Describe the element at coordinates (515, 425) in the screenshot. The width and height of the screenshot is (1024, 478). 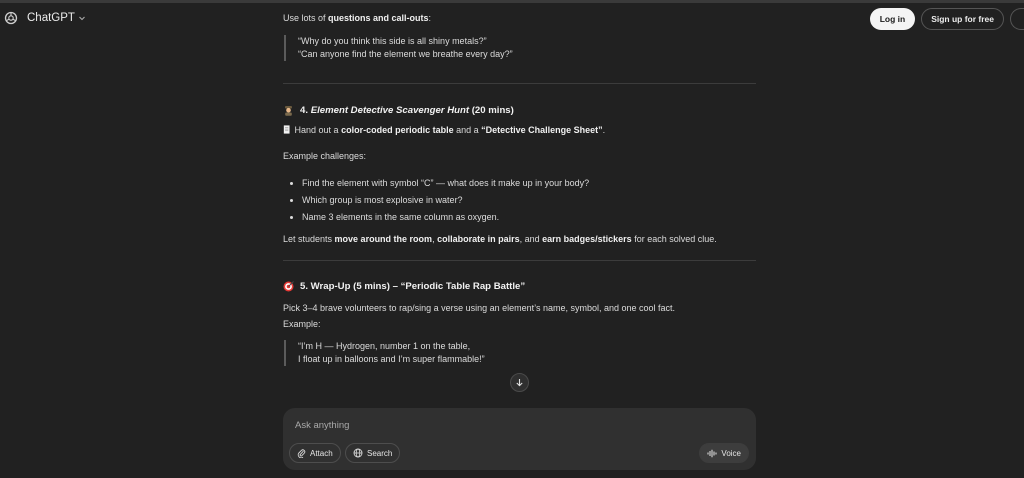
I see `message-input` at that location.